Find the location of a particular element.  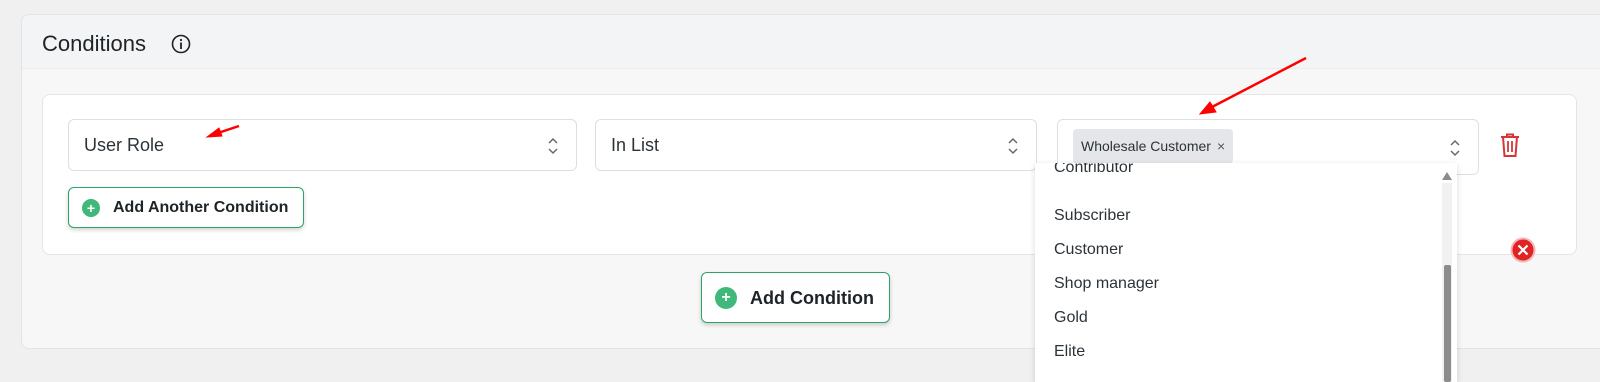

dropdown-option: Shop manager is located at coordinates (1106, 284).